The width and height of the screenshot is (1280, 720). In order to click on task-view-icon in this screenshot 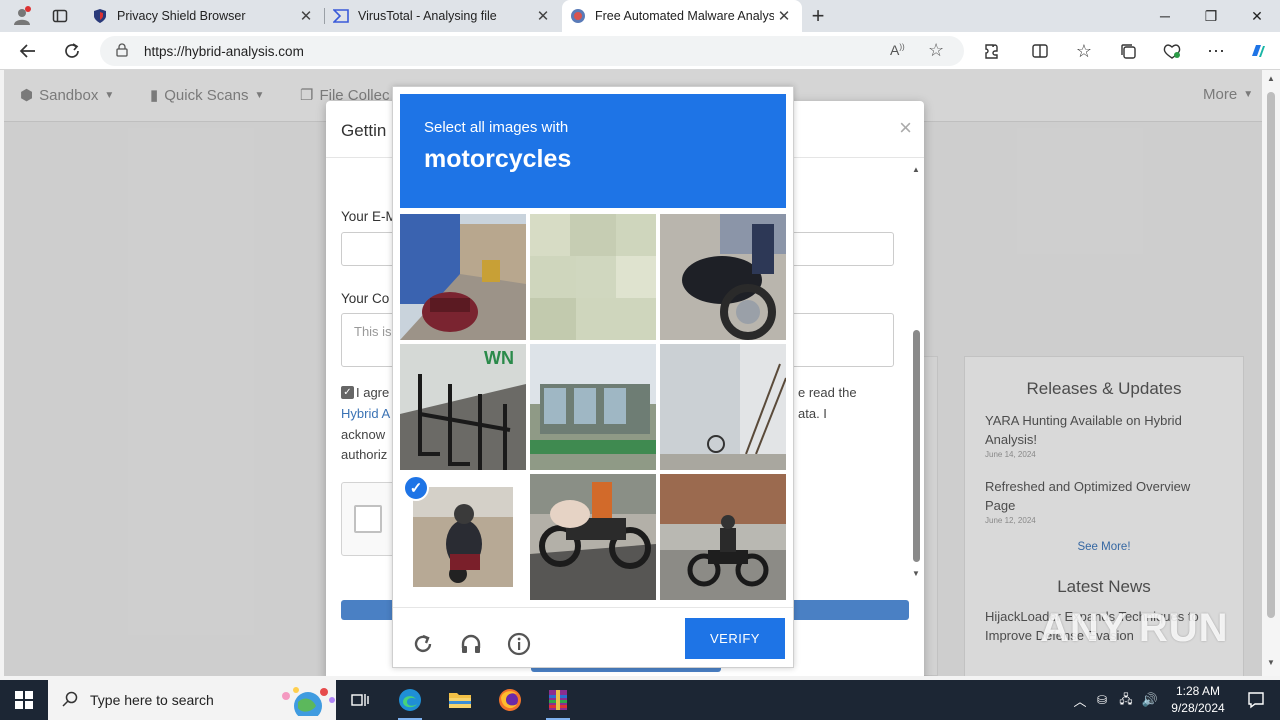, I will do `click(360, 700)`.